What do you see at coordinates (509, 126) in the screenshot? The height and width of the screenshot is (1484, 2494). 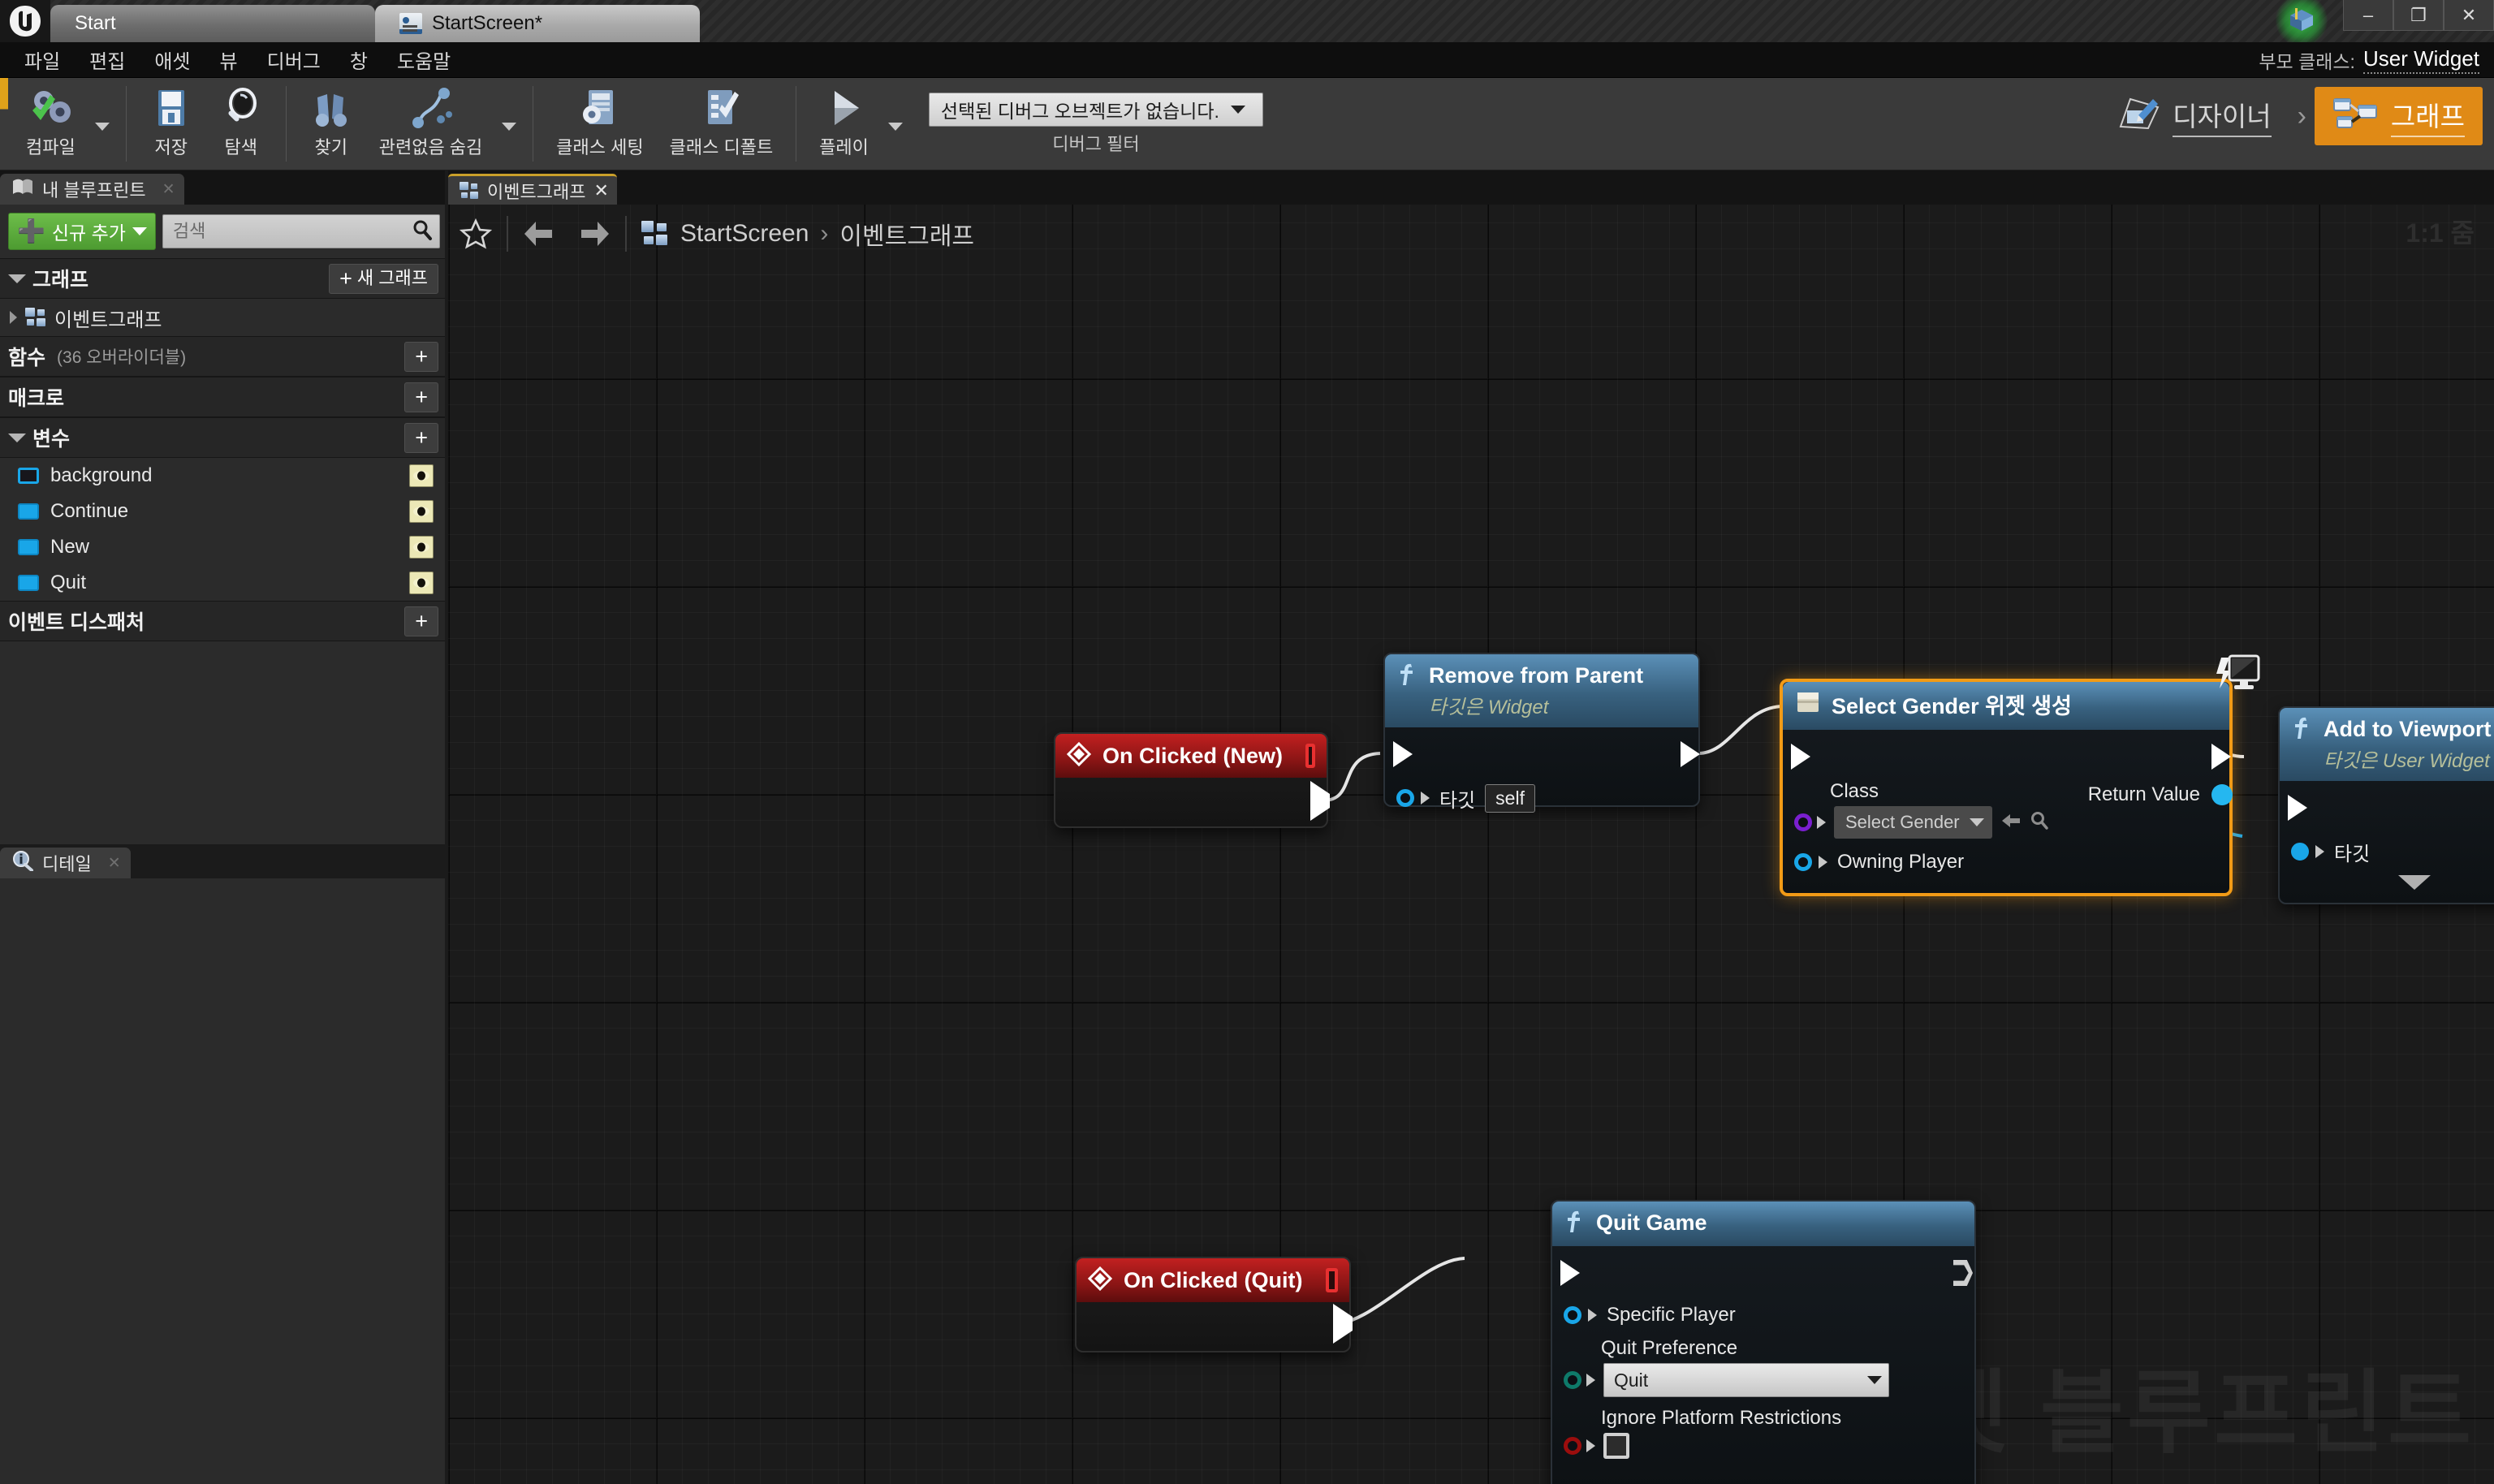 I see `hide-unrelated-dropdown-button` at bounding box center [509, 126].